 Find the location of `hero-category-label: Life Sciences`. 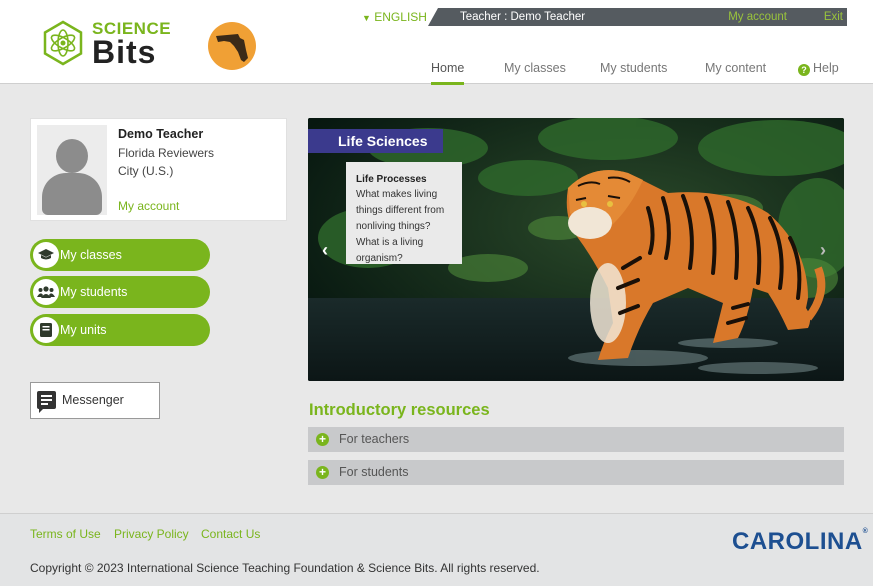

hero-category-label: Life Sciences is located at coordinates (375, 141).